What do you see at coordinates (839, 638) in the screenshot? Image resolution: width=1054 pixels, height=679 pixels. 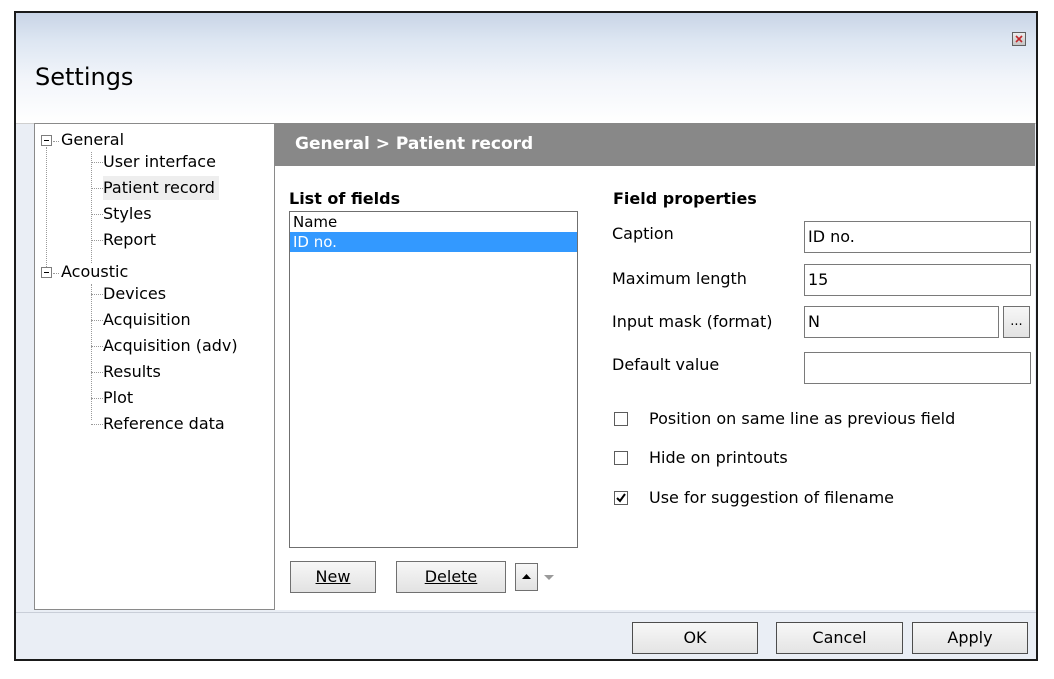 I see `cancel-button: Cancel` at bounding box center [839, 638].